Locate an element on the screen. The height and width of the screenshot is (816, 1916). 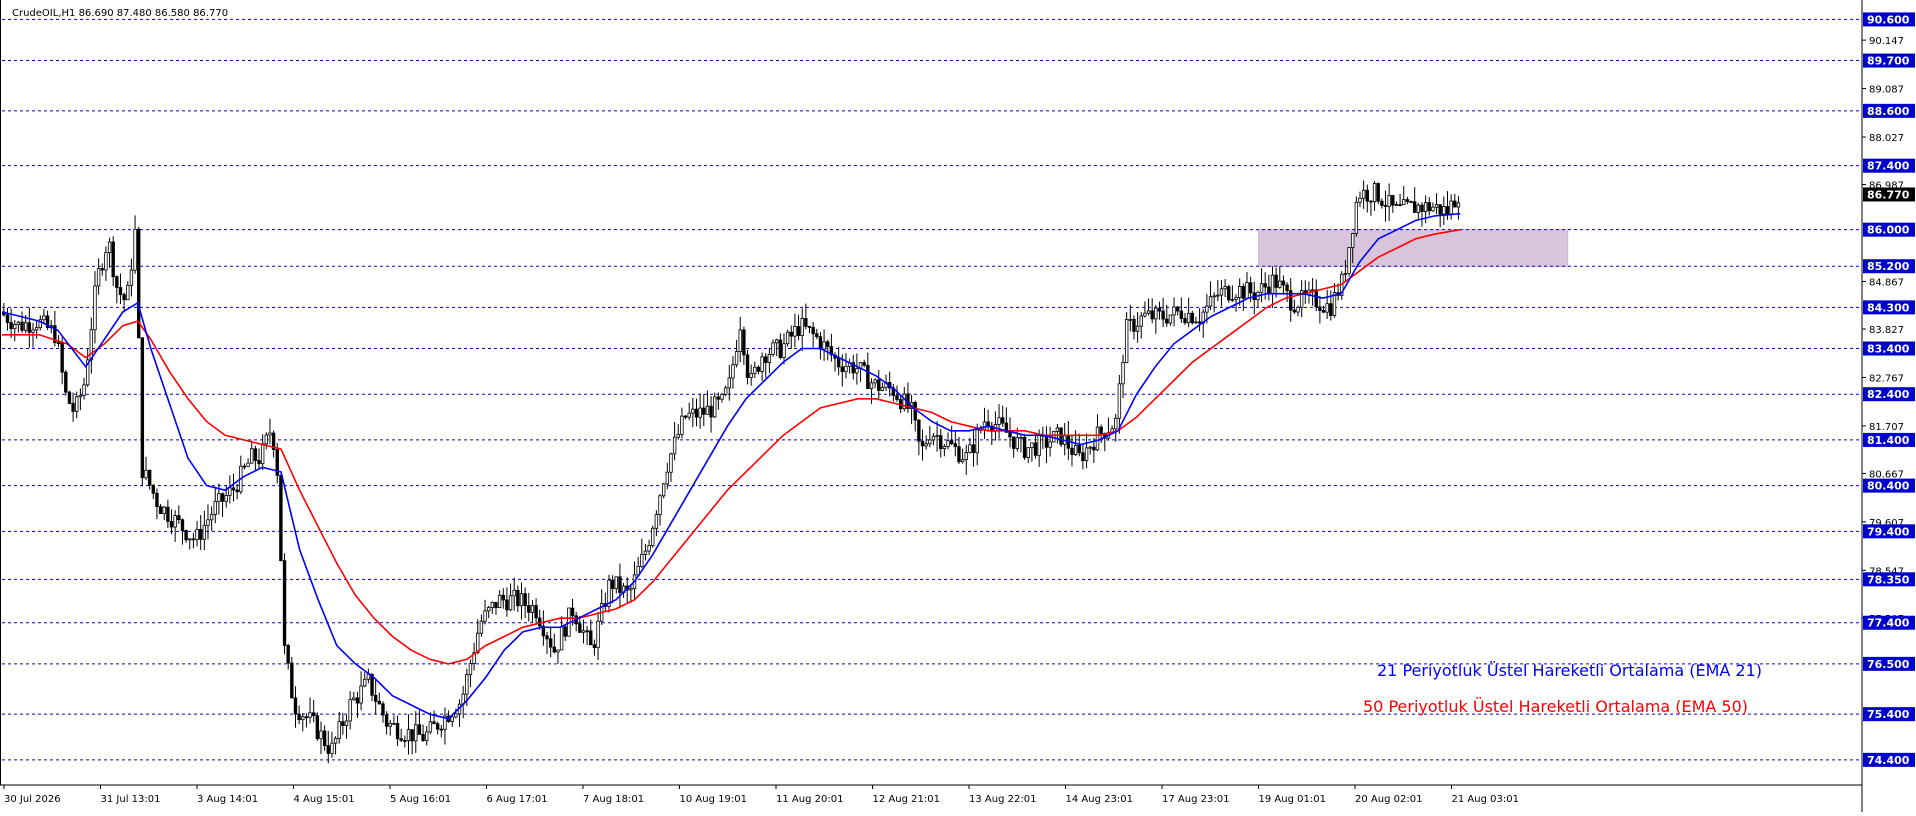
level-price-label: 90.600 is located at coordinates (1888, 19).